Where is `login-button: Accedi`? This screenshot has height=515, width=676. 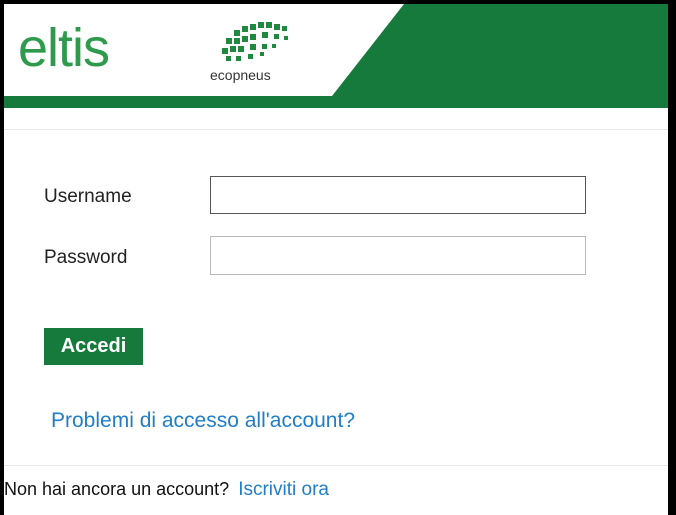
login-button: Accedi is located at coordinates (93, 346).